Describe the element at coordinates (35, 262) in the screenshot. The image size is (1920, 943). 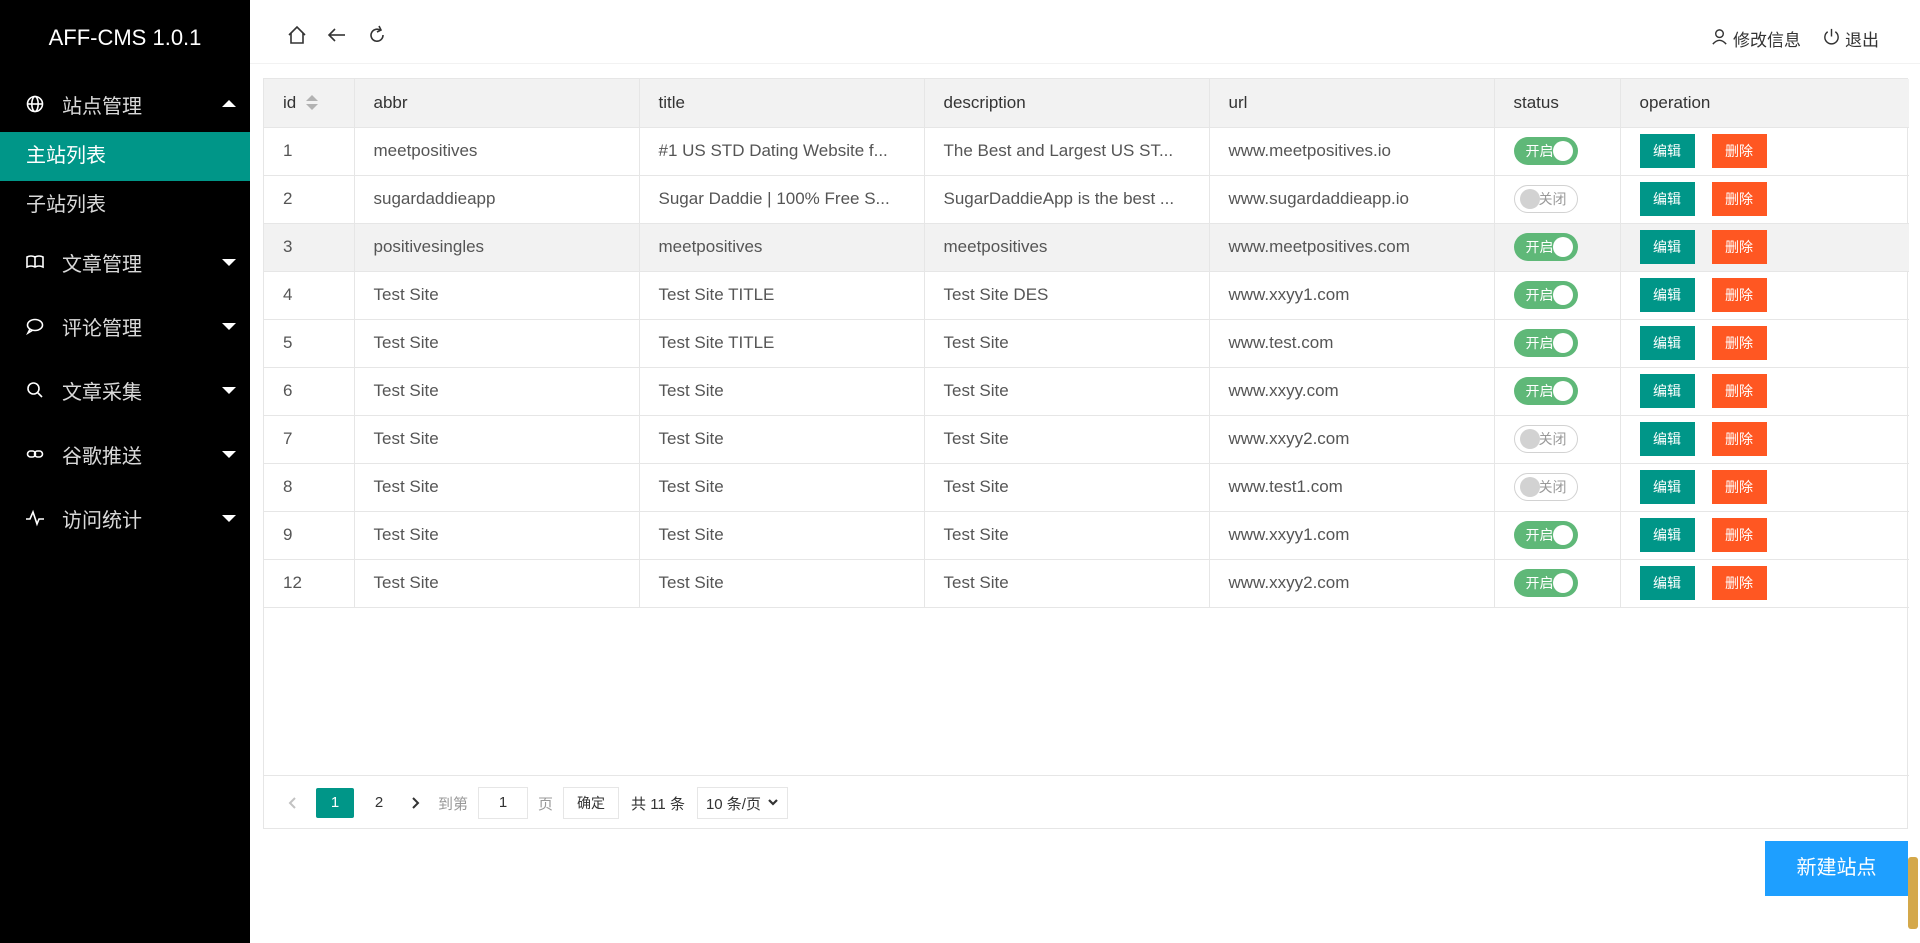
I see `book-icon` at that location.